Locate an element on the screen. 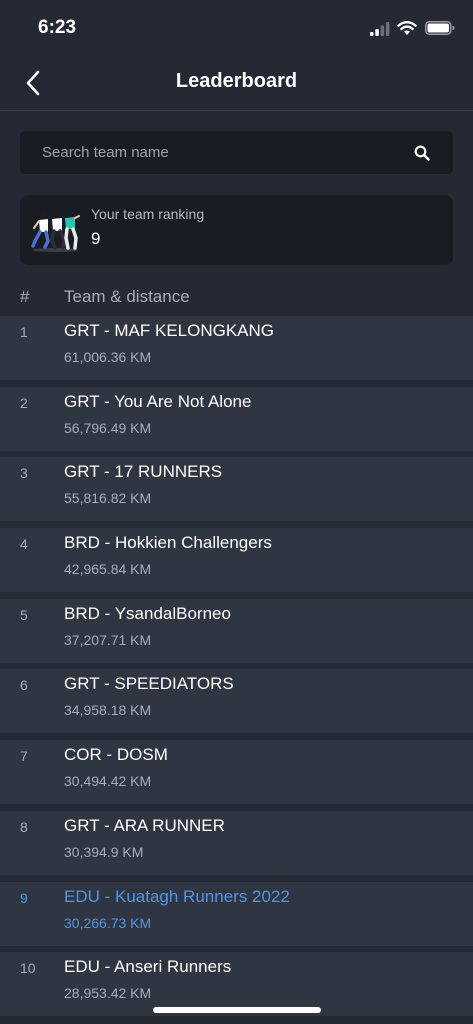 This screenshot has height=1024, width=473. row-team-name: COR - DOSM is located at coordinates (116, 755).